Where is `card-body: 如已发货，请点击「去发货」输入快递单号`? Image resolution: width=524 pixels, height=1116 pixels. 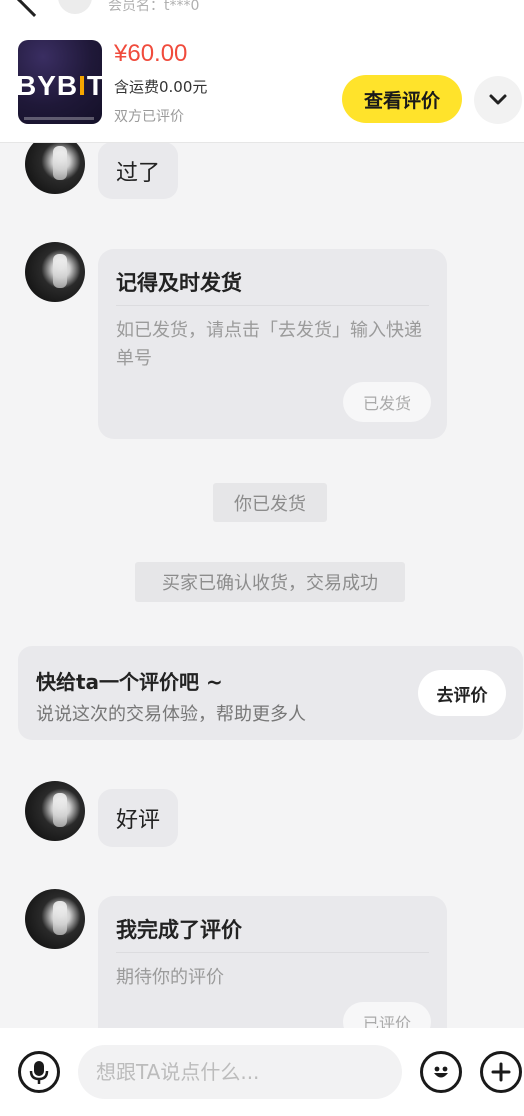
card-body: 如已发货，请点击「去发货」输入快递单号 is located at coordinates (269, 344).